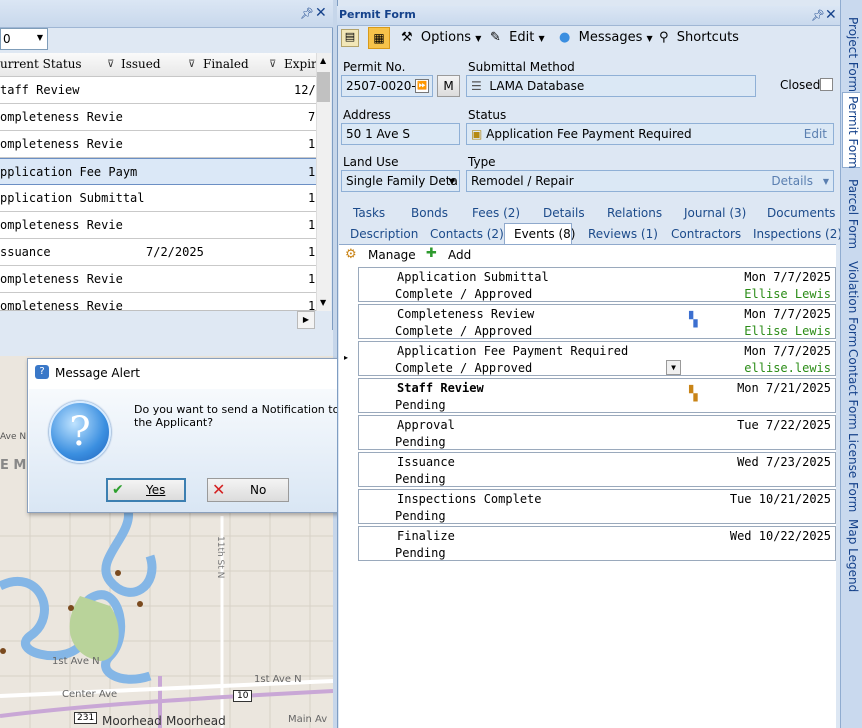 The height and width of the screenshot is (728, 862). Describe the element at coordinates (448, 86) in the screenshot. I see `m-button: M` at that location.